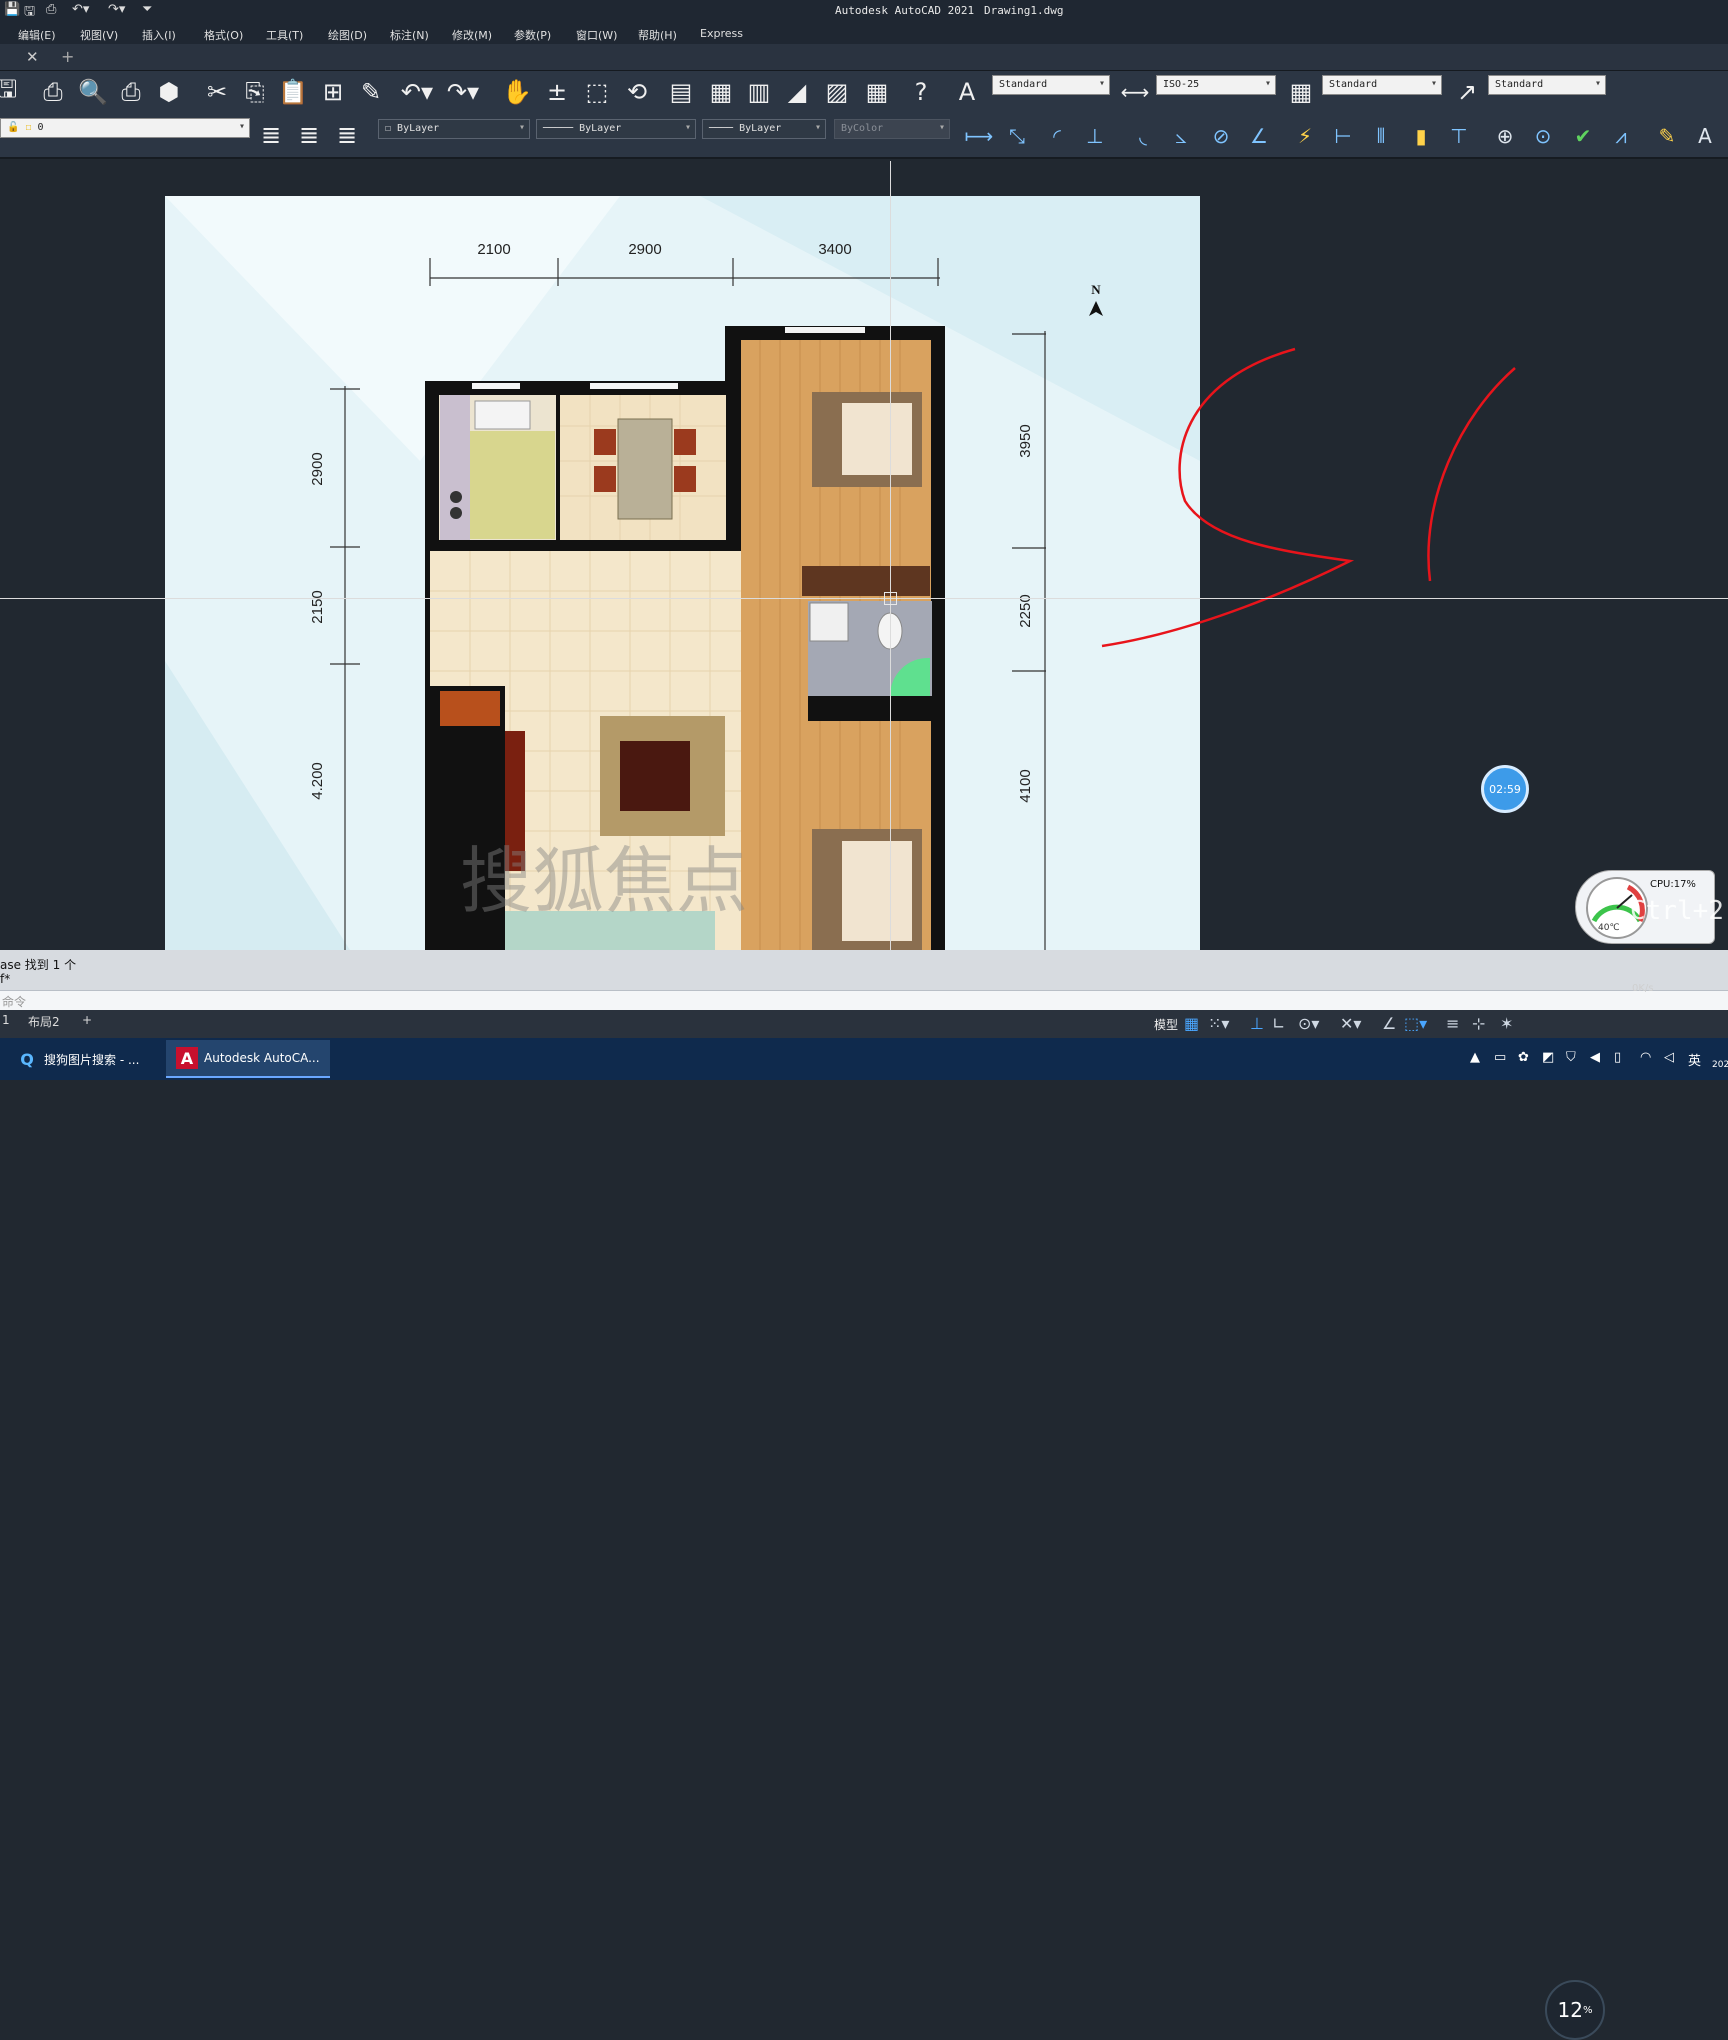 The height and width of the screenshot is (2040, 1728). Describe the element at coordinates (1191, 1023) in the screenshot. I see `grid-icon: ▦` at that location.